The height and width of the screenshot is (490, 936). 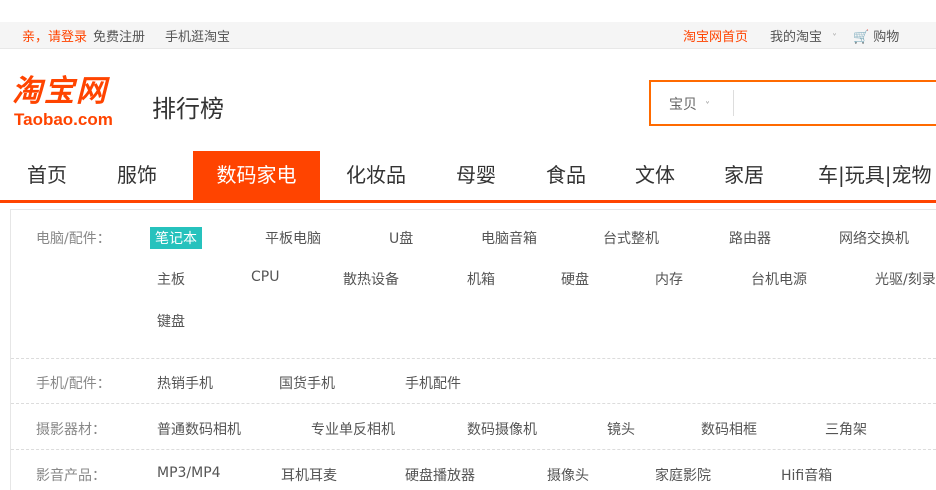 I want to click on top-bar-left: 亲，请登录 免费注册 手机逛淘宝, so click(x=126, y=35).